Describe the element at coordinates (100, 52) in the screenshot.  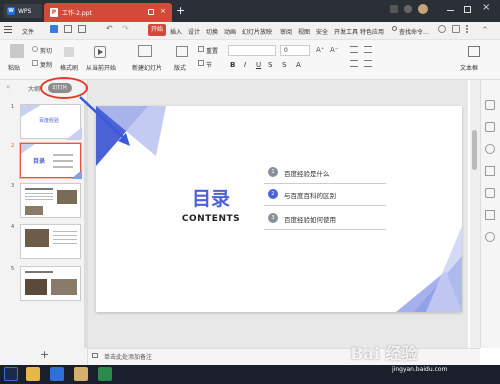
I see `play-icon` at that location.